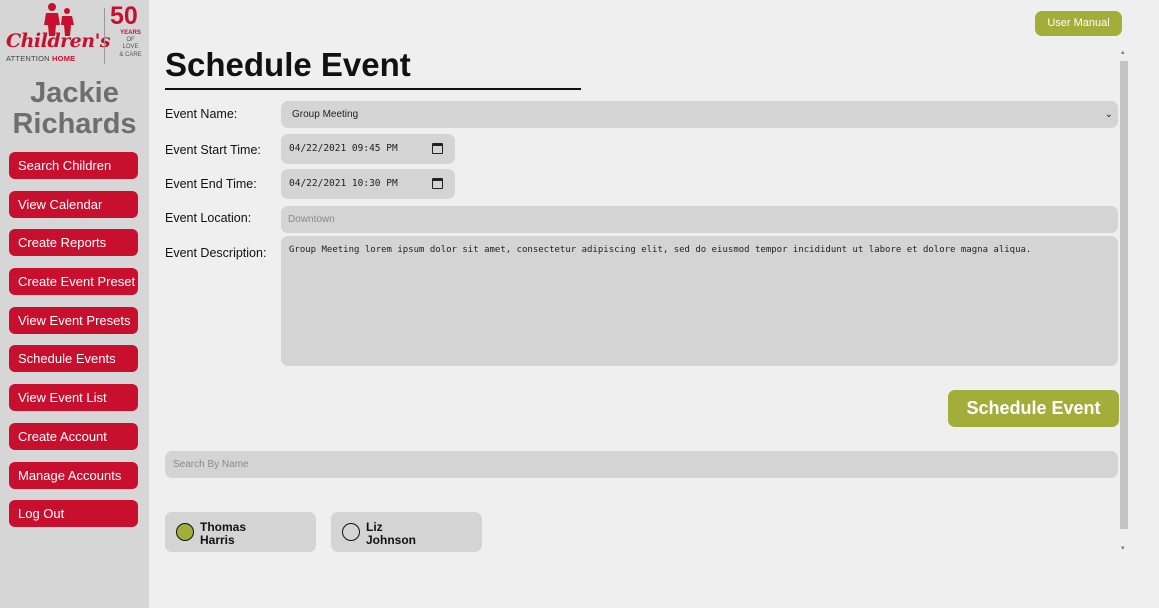 The image size is (1159, 608). I want to click on event-name-value: Group Meeting, so click(325, 114).